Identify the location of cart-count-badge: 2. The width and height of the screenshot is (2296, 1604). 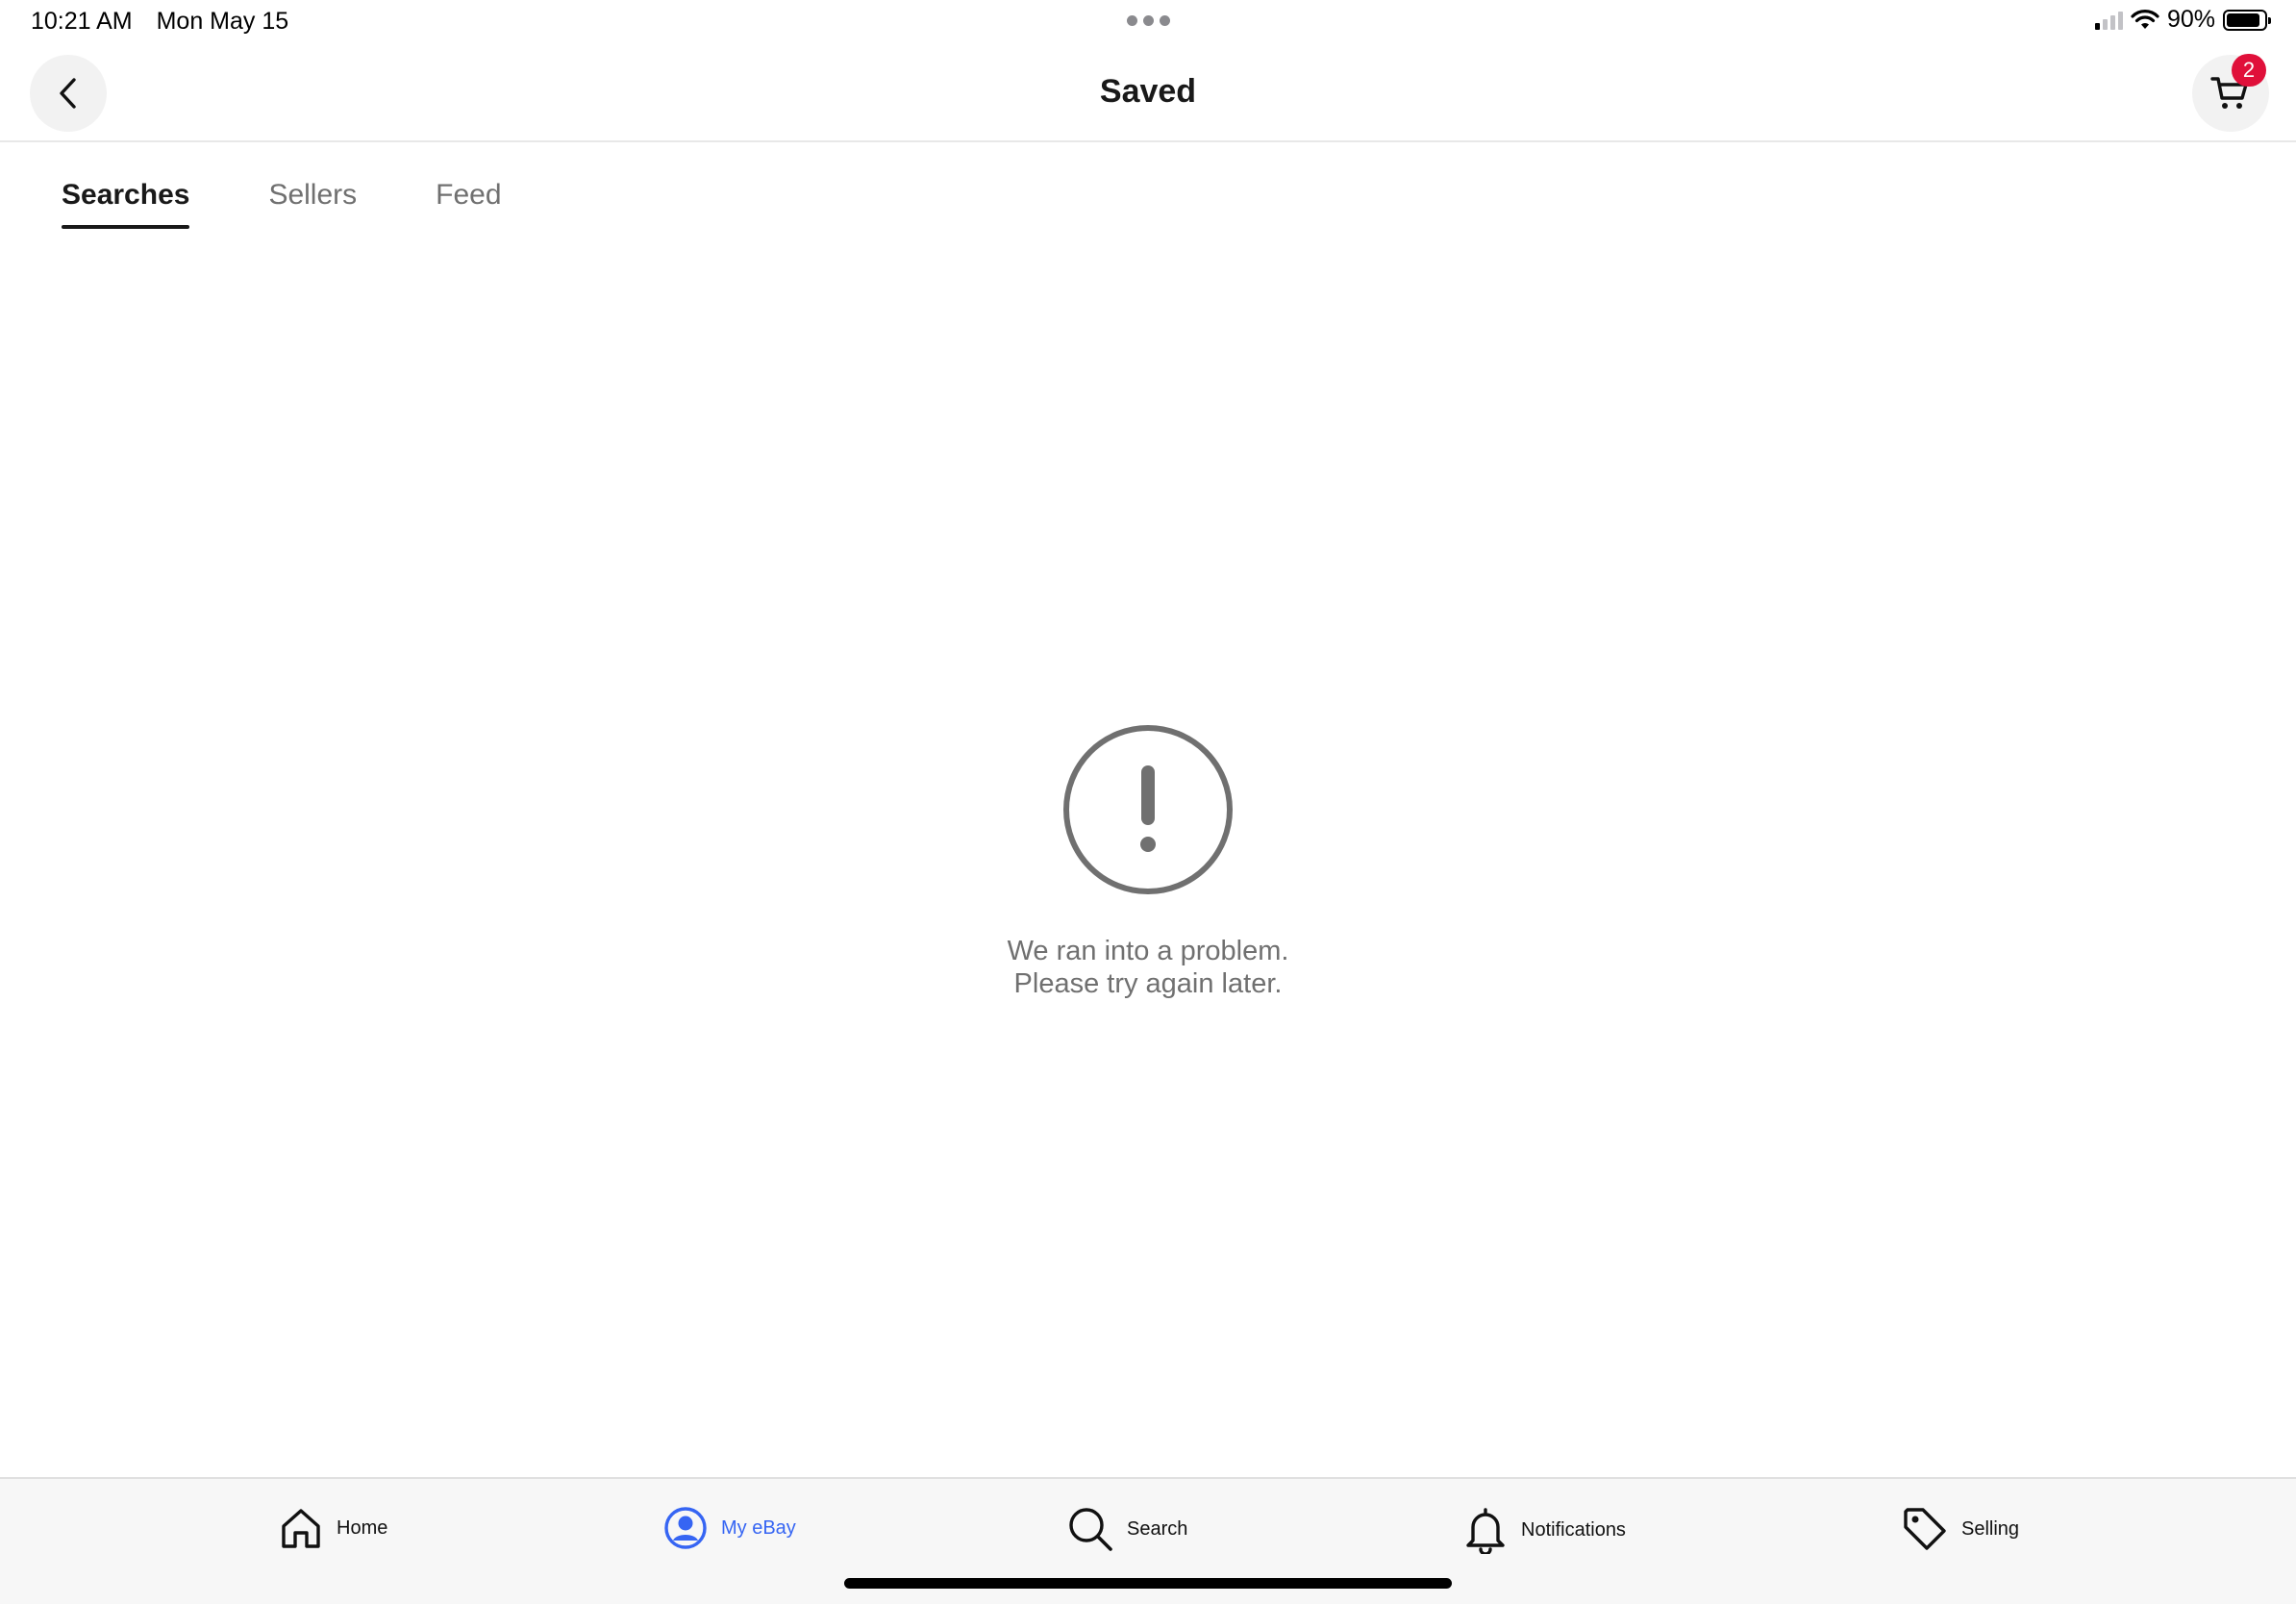
(2249, 70).